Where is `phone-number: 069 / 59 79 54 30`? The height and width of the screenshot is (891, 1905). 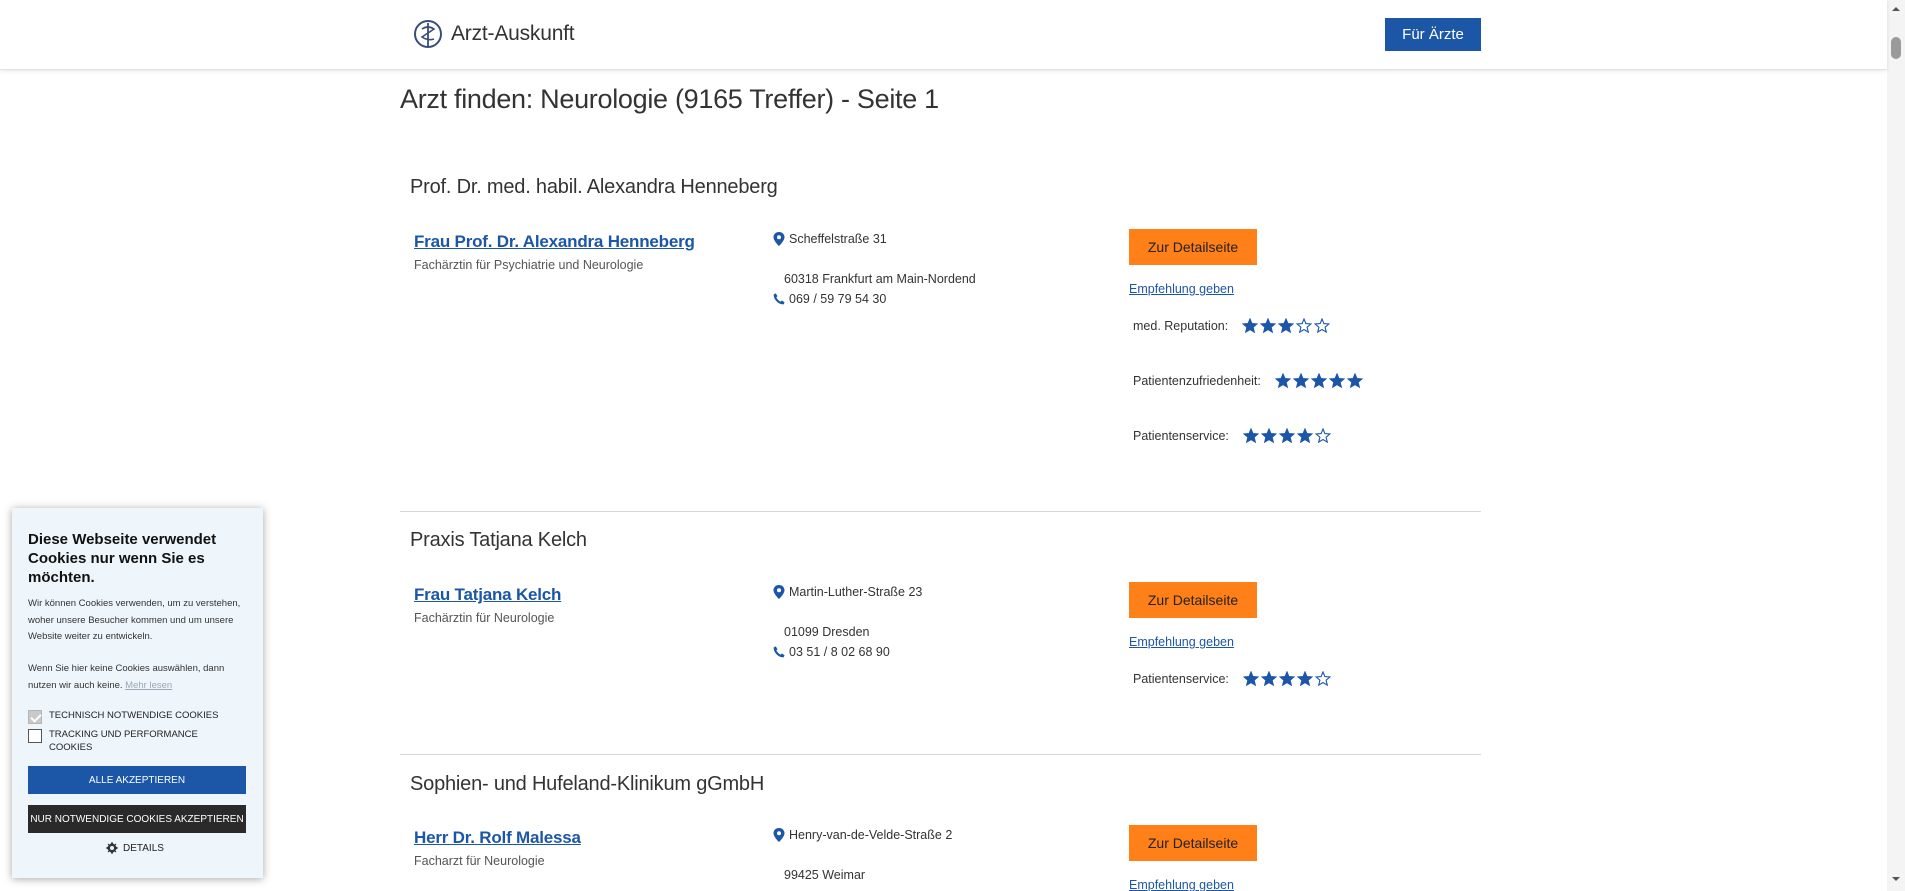 phone-number: 069 / 59 79 54 30 is located at coordinates (829, 299).